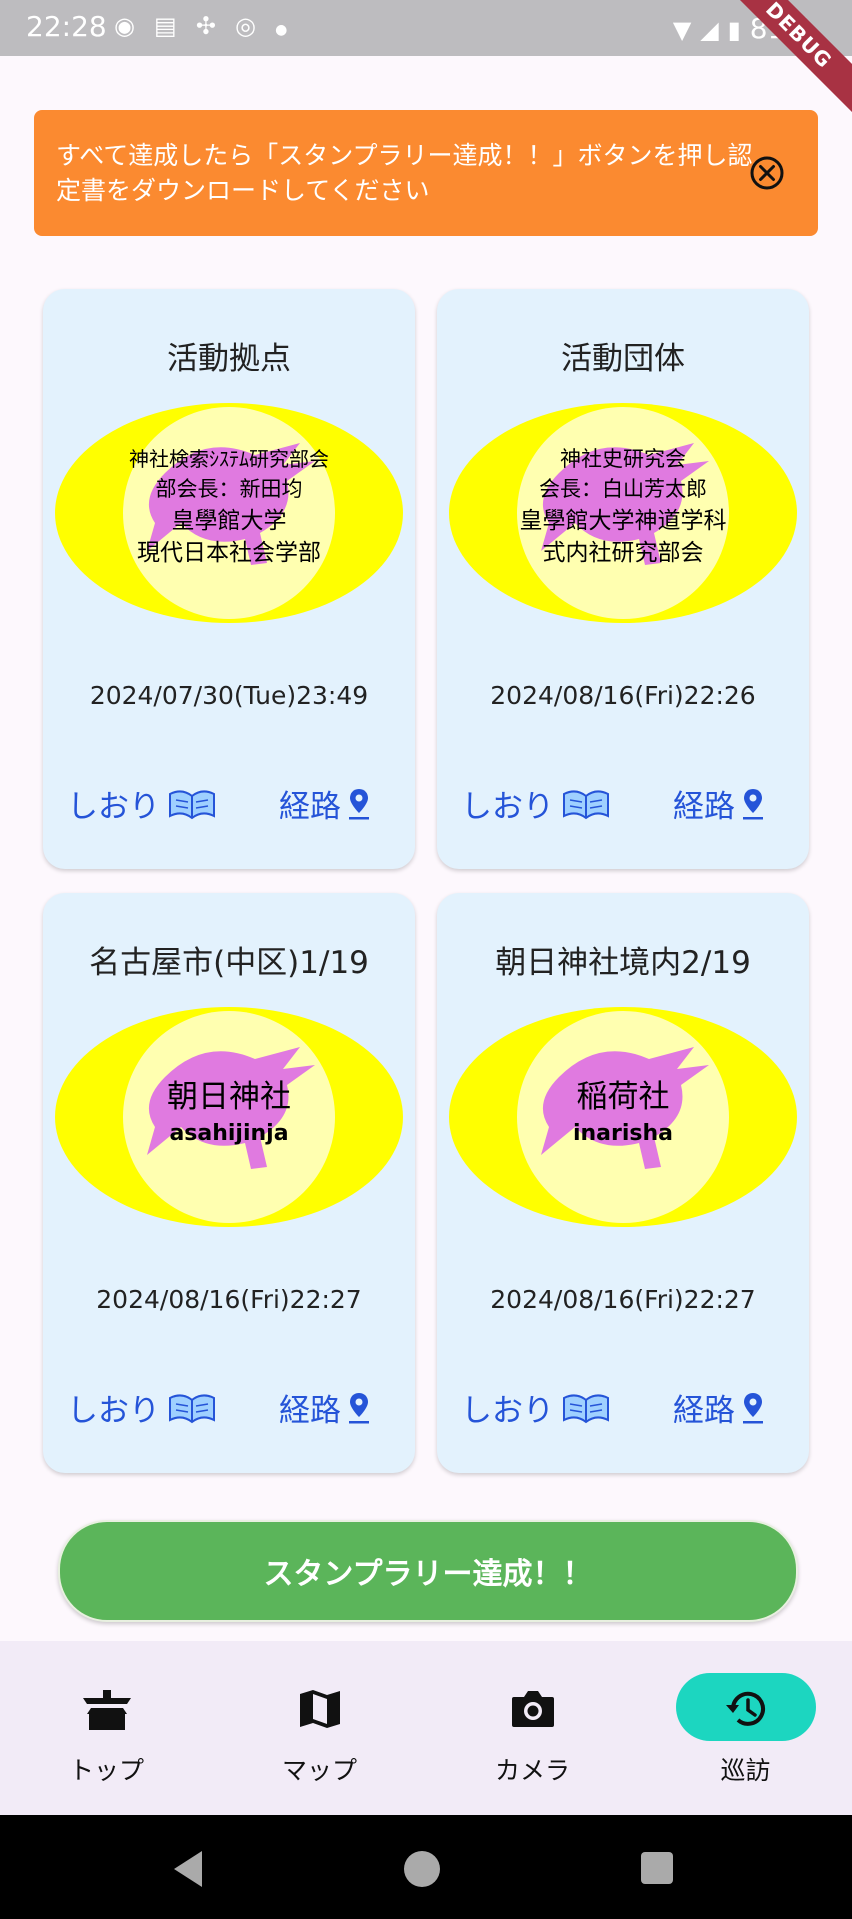  What do you see at coordinates (229, 359) in the screenshot?
I see `card-title: 活動拠点` at bounding box center [229, 359].